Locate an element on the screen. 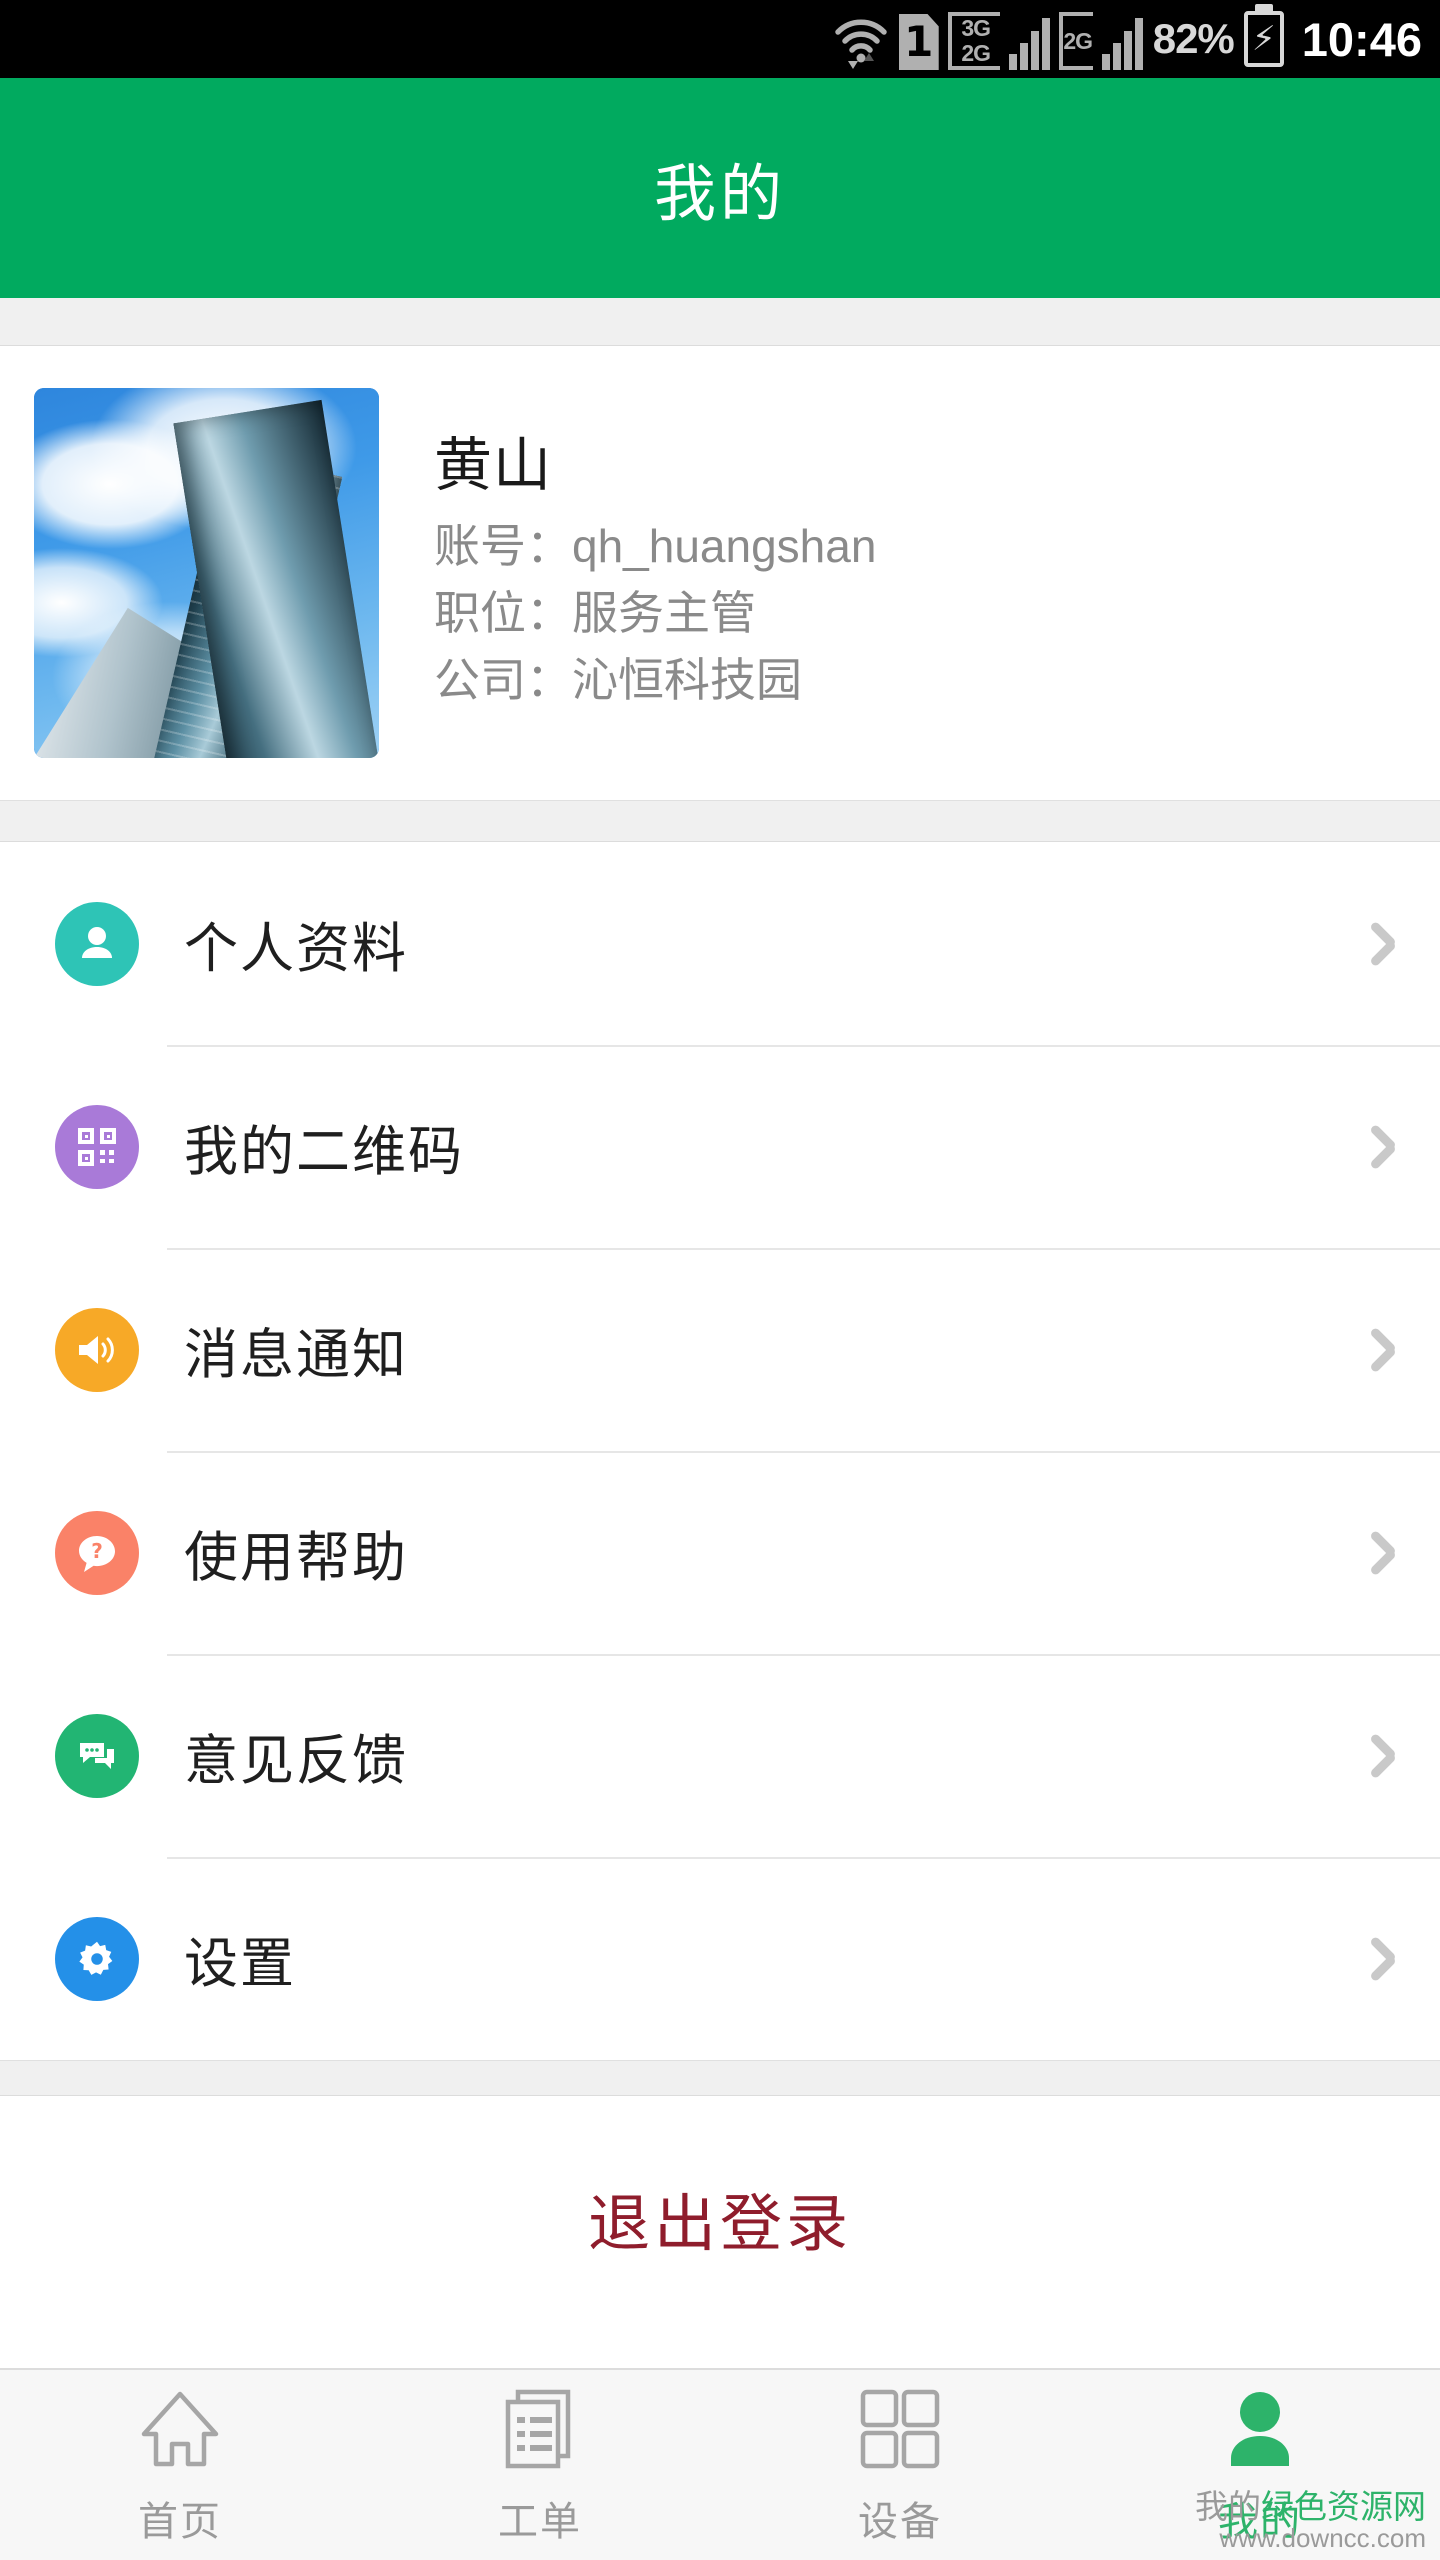  profile-company-value: 沁恒科技园 is located at coordinates (687, 679).